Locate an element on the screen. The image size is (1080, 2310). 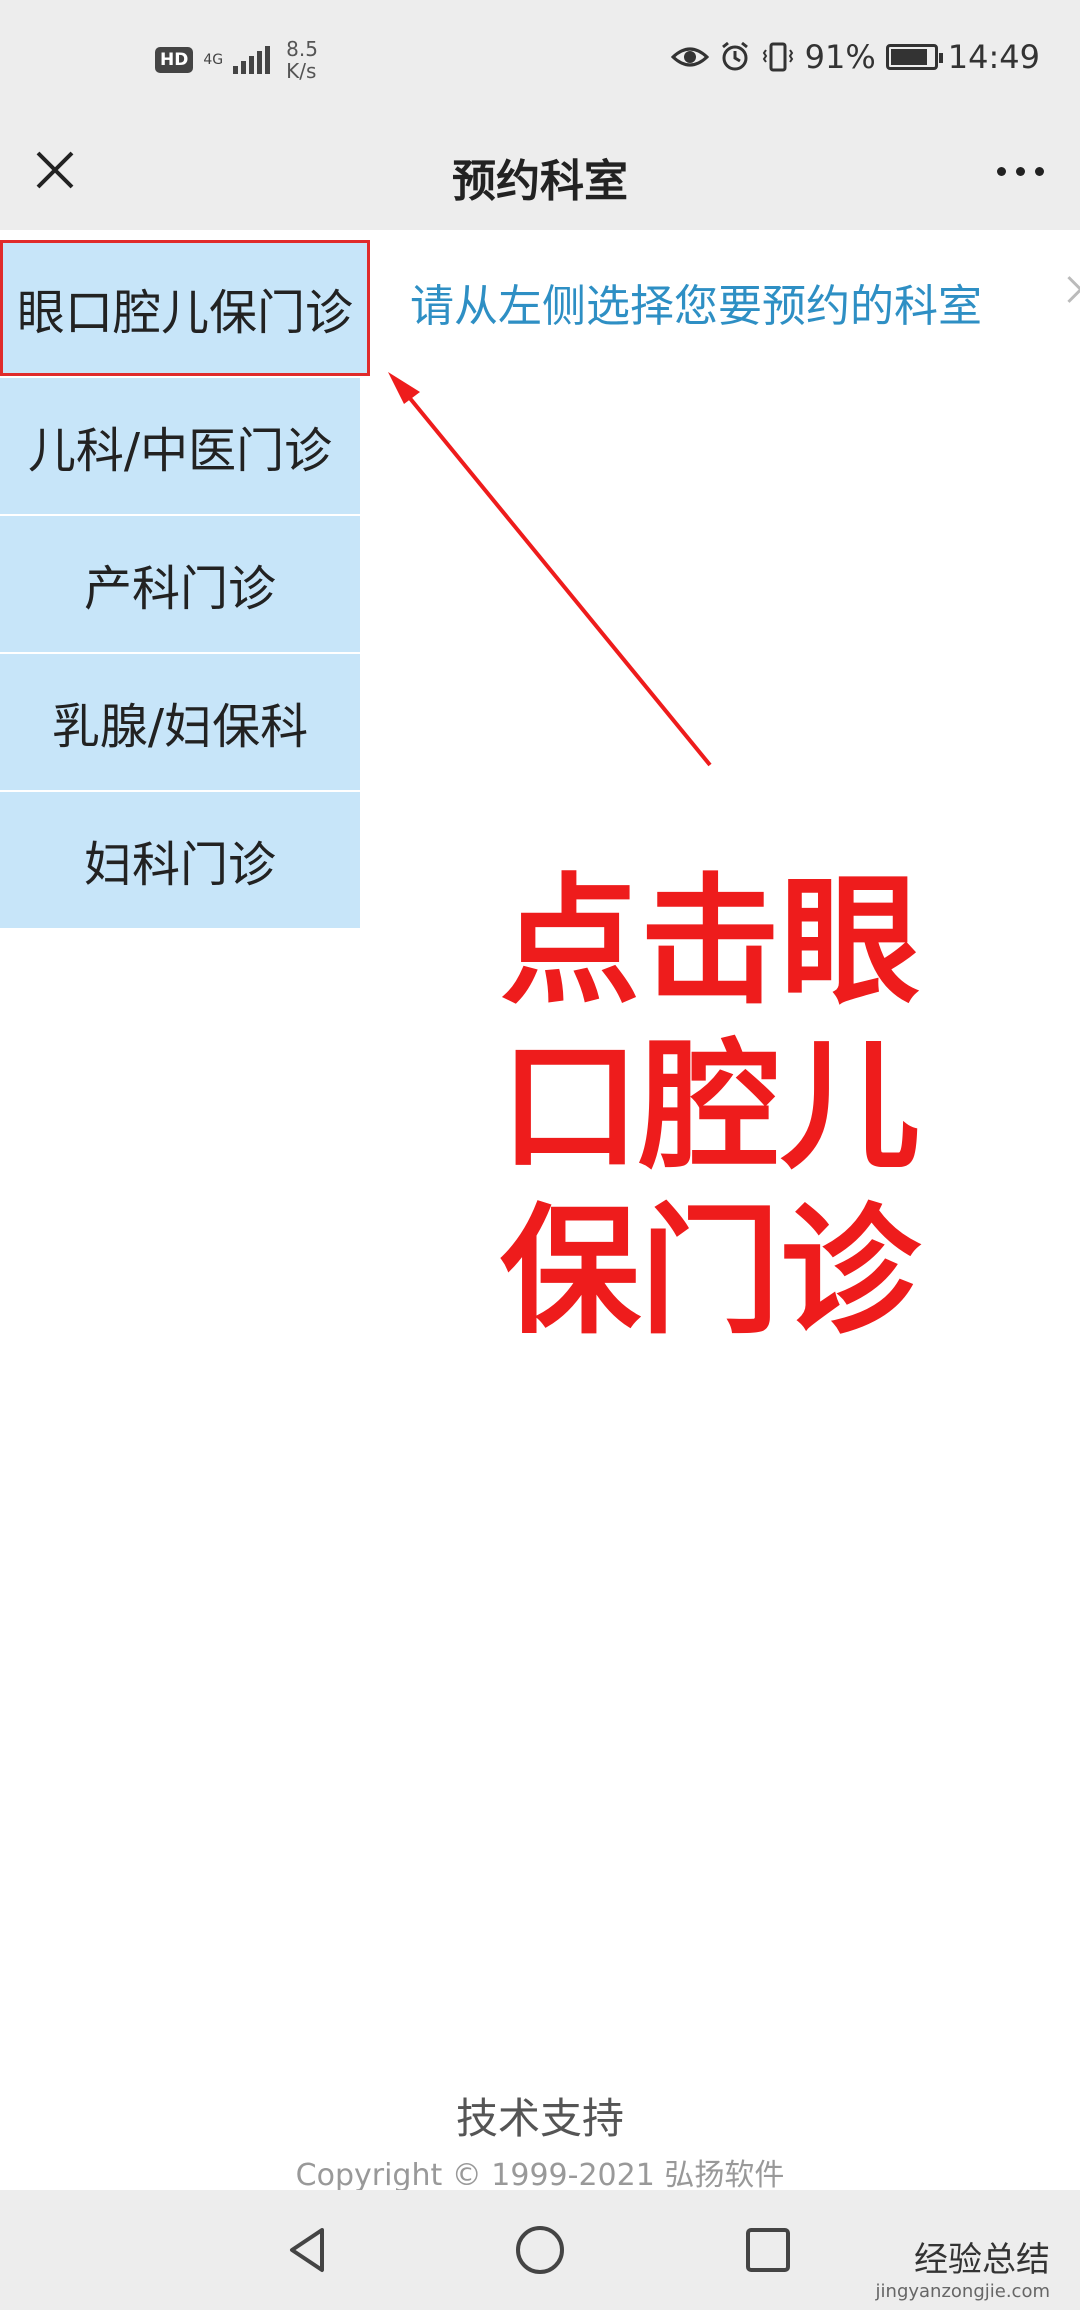
copyright-text: Copyright © 1999-2021 弘扬软件 is located at coordinates (540, 2175).